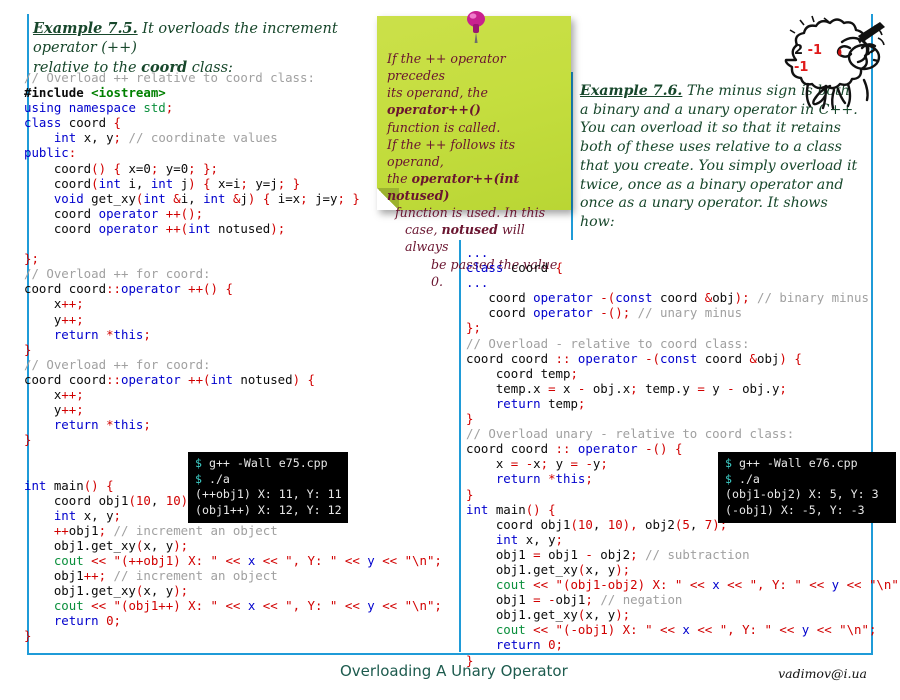 The height and width of the screenshot is (700, 900). Describe the element at coordinates (801, 67) in the screenshot. I see `cow-num-3: -1` at that location.